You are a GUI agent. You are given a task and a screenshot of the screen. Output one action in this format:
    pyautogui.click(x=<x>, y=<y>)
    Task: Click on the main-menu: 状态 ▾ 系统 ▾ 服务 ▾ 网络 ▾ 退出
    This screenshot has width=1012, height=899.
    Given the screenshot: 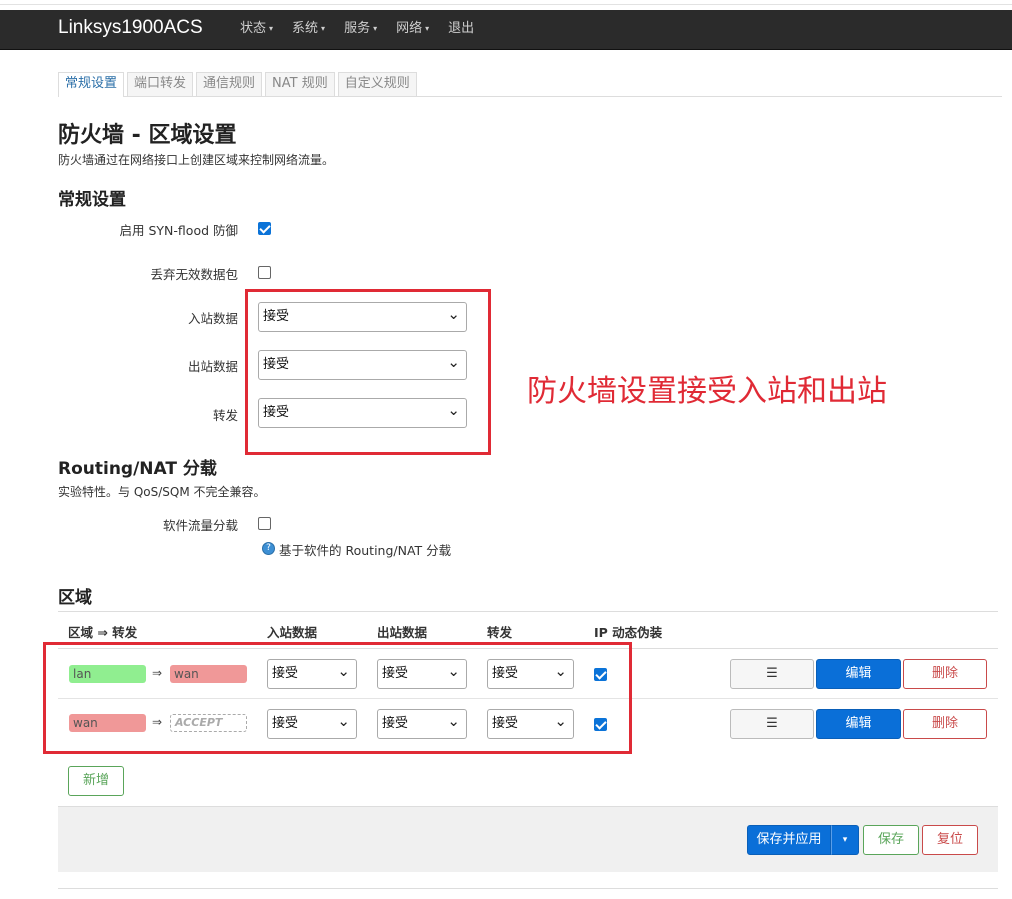 What is the action you would take?
    pyautogui.click(x=366, y=30)
    